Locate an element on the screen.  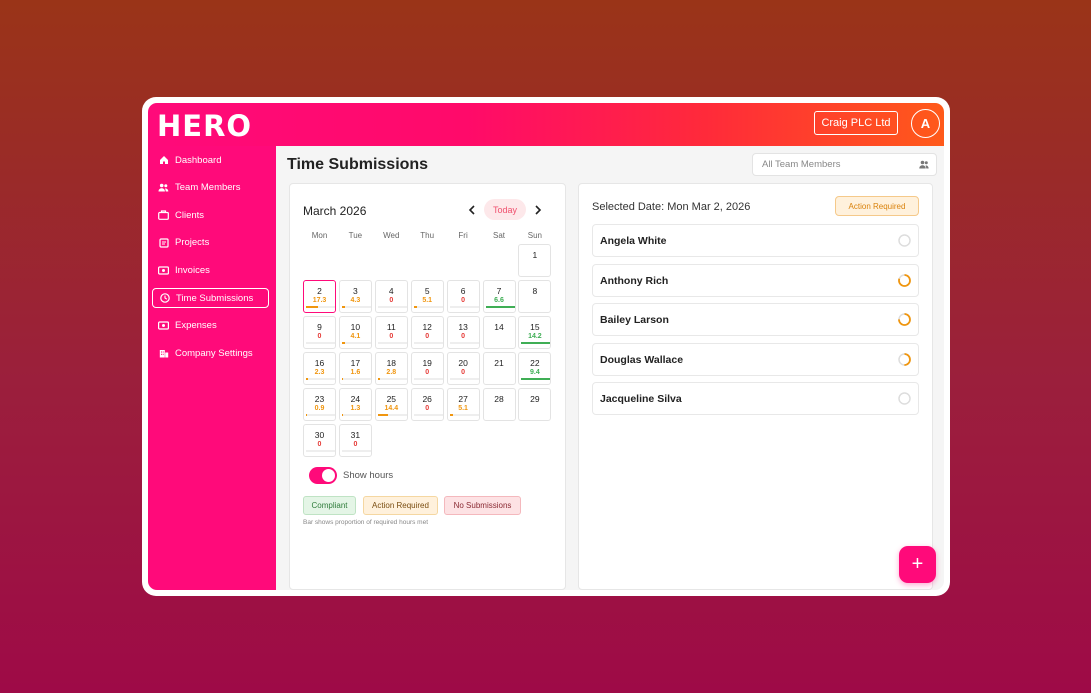
sidebar-item-team-members: Team Members is located at coordinates (210, 188).